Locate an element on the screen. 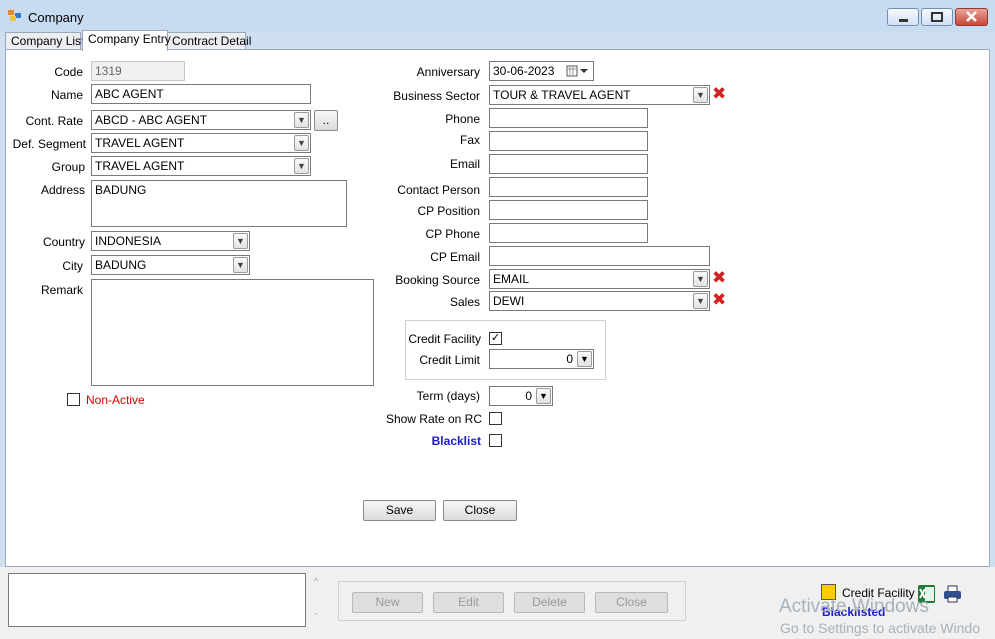  tab-contract-detail: Contract Detail is located at coordinates (208, 41).